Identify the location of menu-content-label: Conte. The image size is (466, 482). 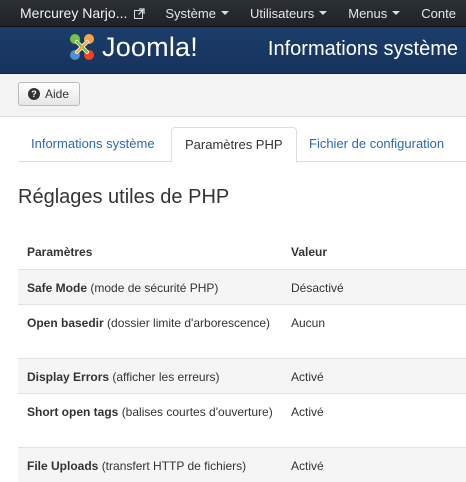
(438, 13).